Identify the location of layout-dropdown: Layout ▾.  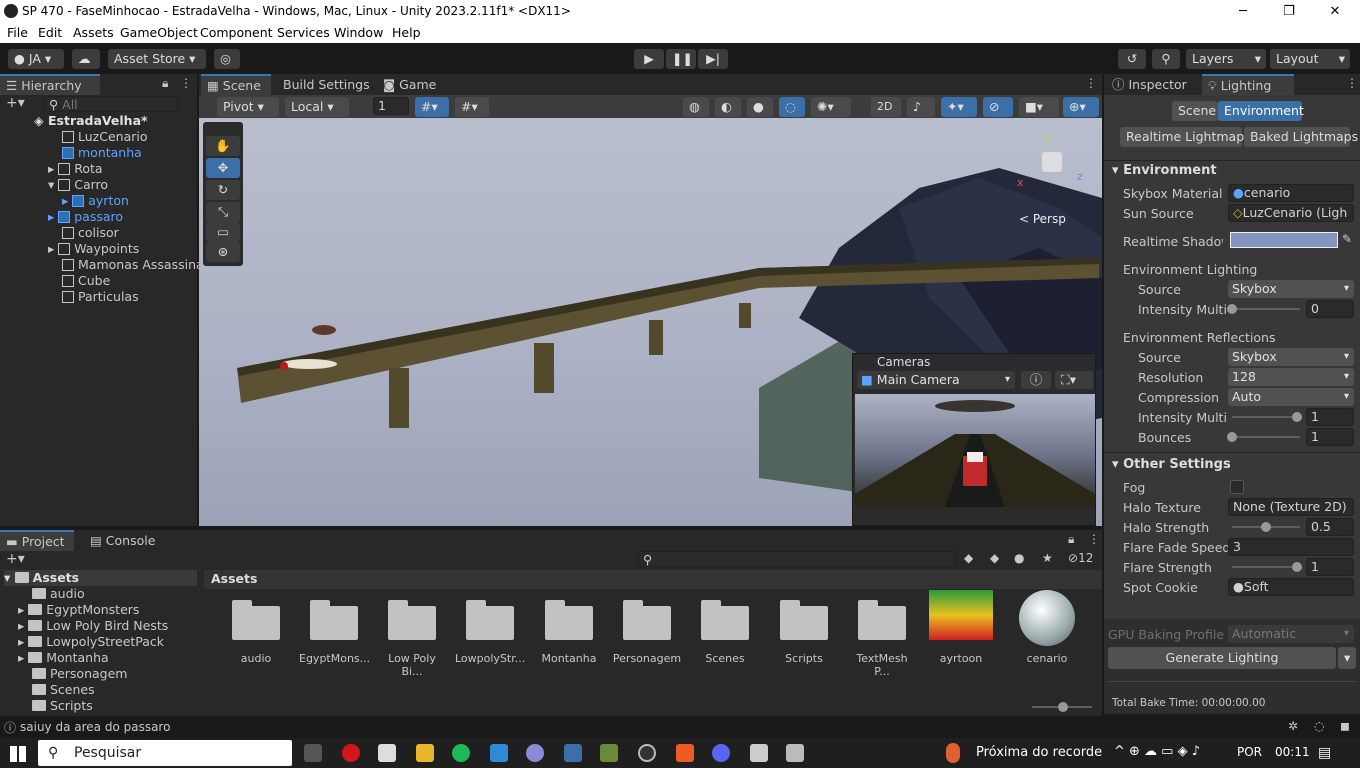
(1310, 59).